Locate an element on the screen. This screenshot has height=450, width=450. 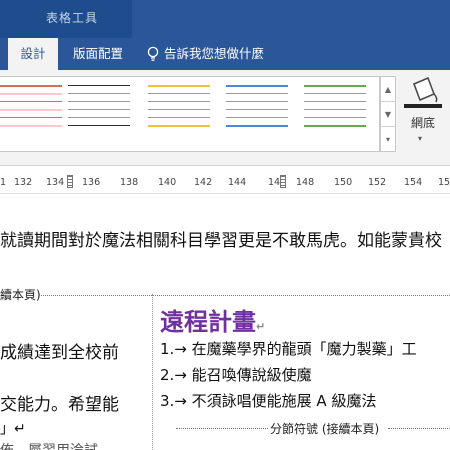
section-break-left-label: 續本頁) is located at coordinates (20, 295).